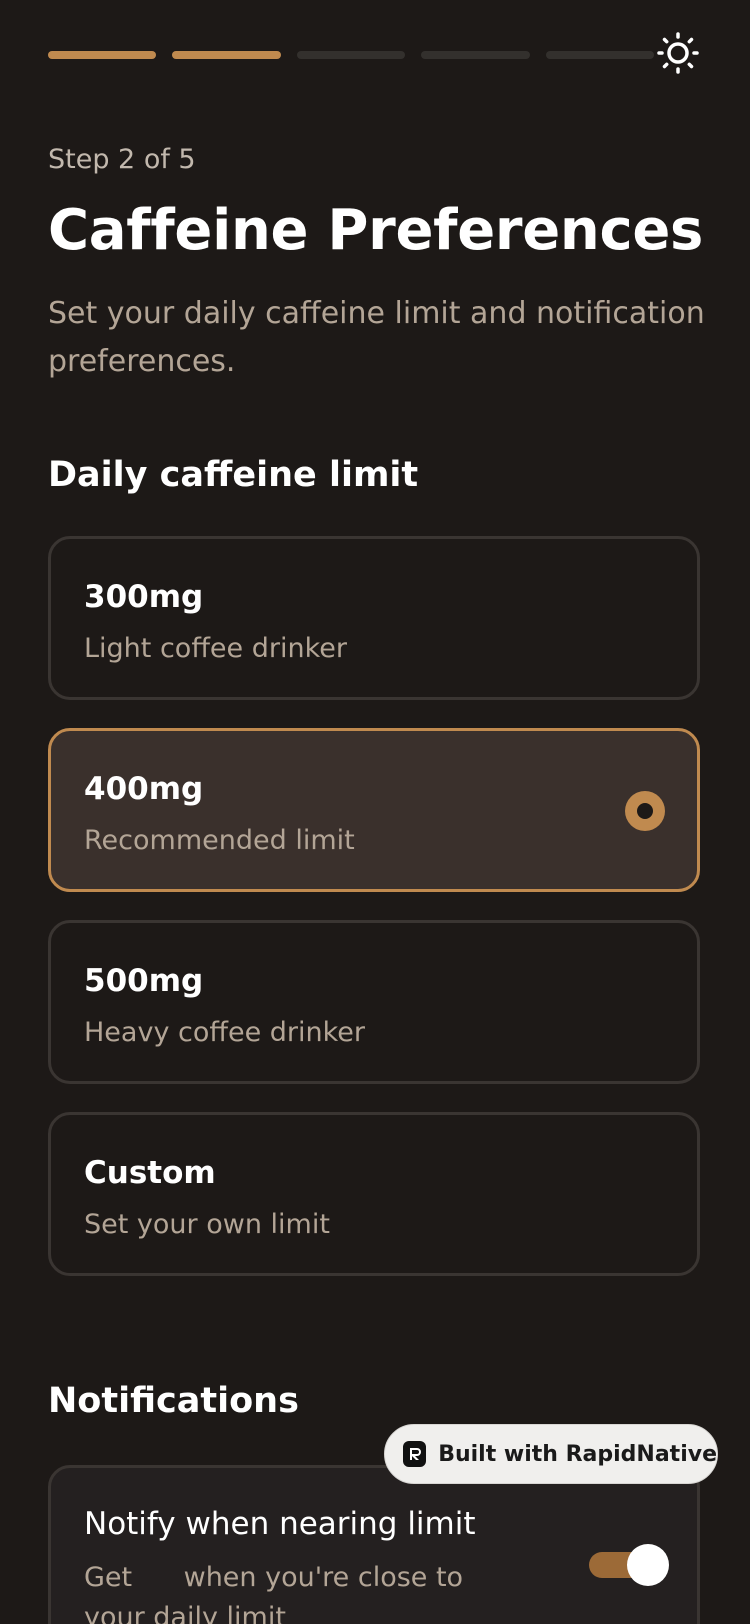  What do you see at coordinates (648, 1565) in the screenshot?
I see `toggle-knob` at bounding box center [648, 1565].